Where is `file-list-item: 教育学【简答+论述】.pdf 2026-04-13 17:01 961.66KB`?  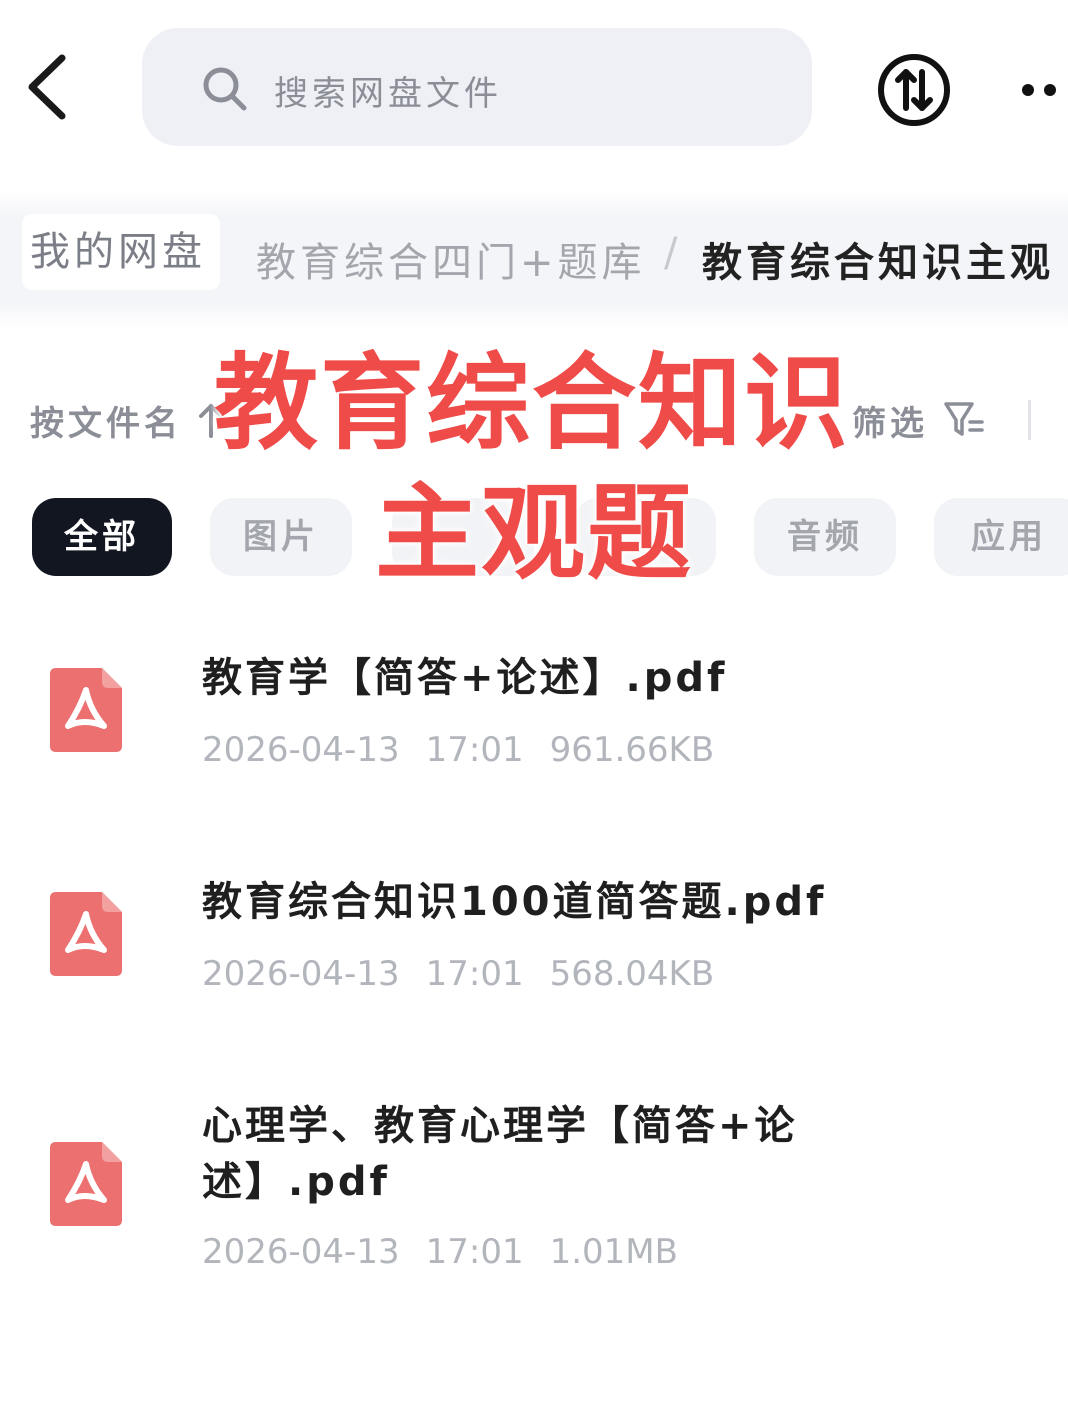 file-list-item: 教育学【简答+论述】.pdf 2026-04-13 17:01 961.66KB is located at coordinates (534, 730).